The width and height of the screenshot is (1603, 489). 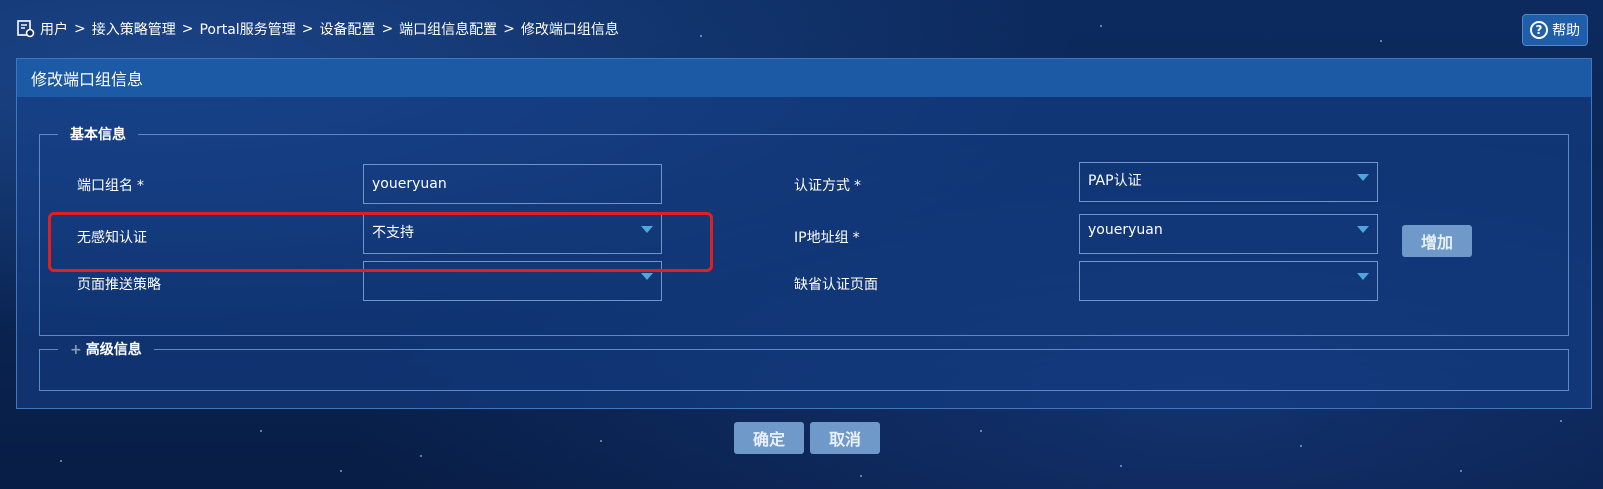 I want to click on advanced-info-legend: + 高级信息, so click(x=106, y=349).